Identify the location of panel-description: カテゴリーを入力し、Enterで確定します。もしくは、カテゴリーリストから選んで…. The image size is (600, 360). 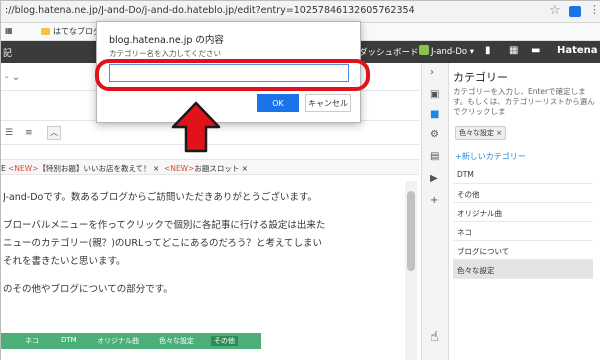
(524, 101).